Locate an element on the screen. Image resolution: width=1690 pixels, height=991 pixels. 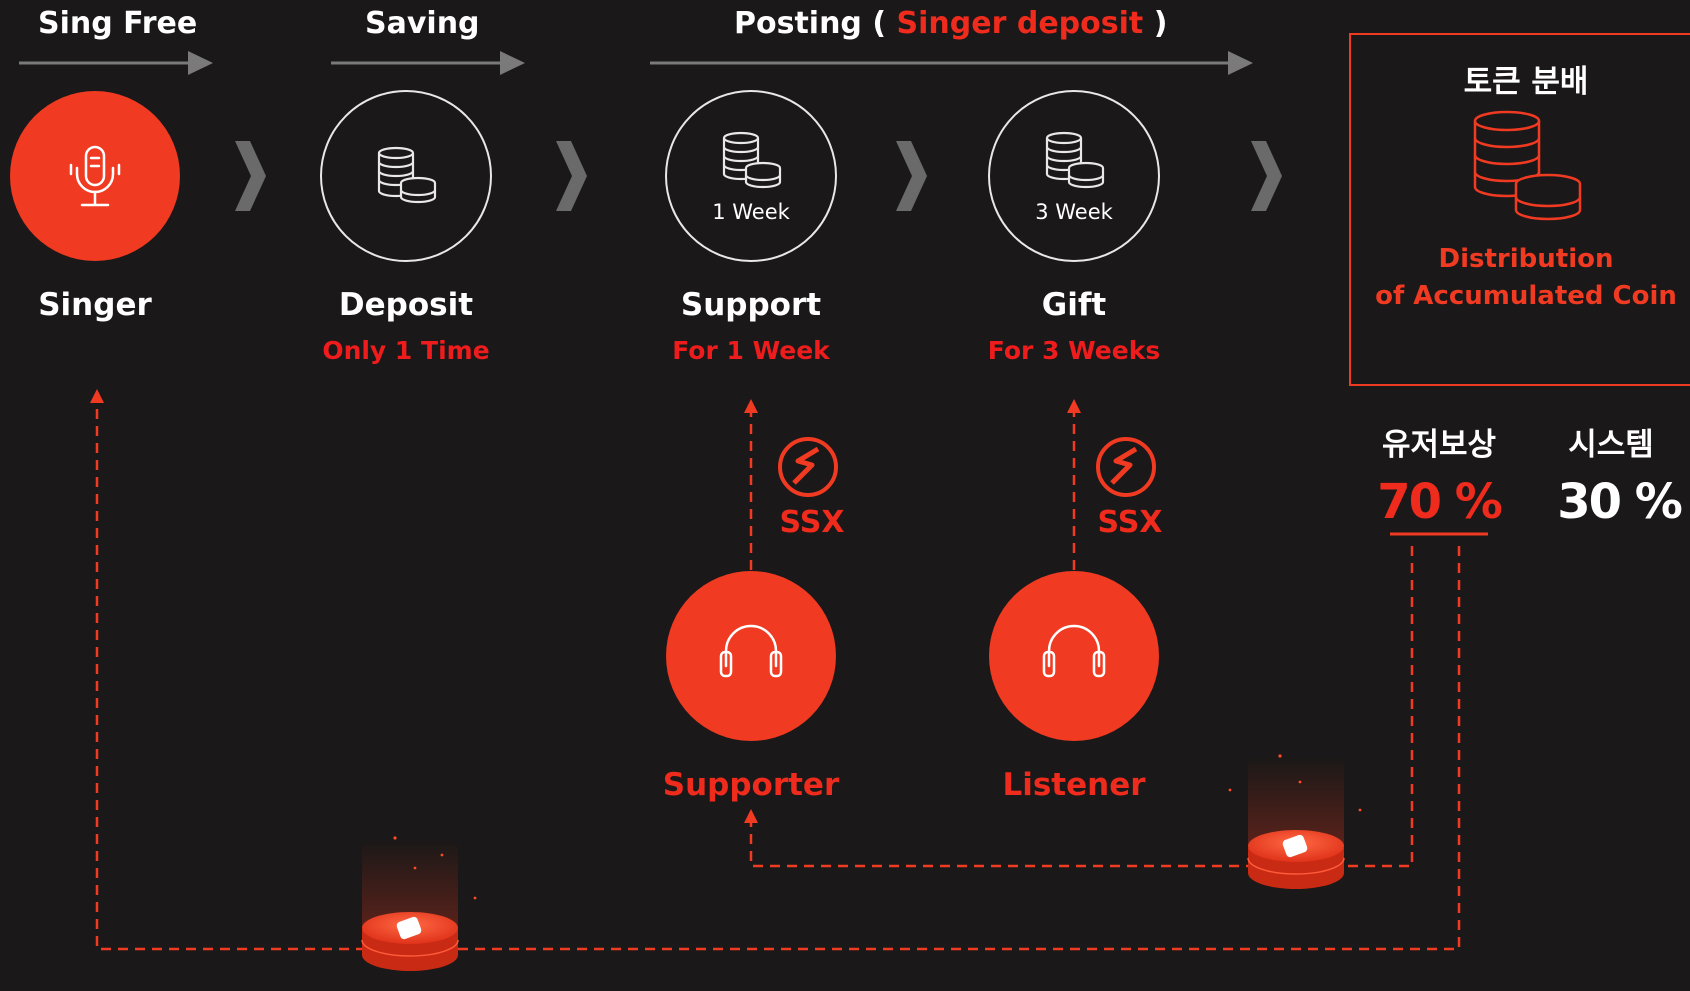
listener-node is located at coordinates (1074, 656).